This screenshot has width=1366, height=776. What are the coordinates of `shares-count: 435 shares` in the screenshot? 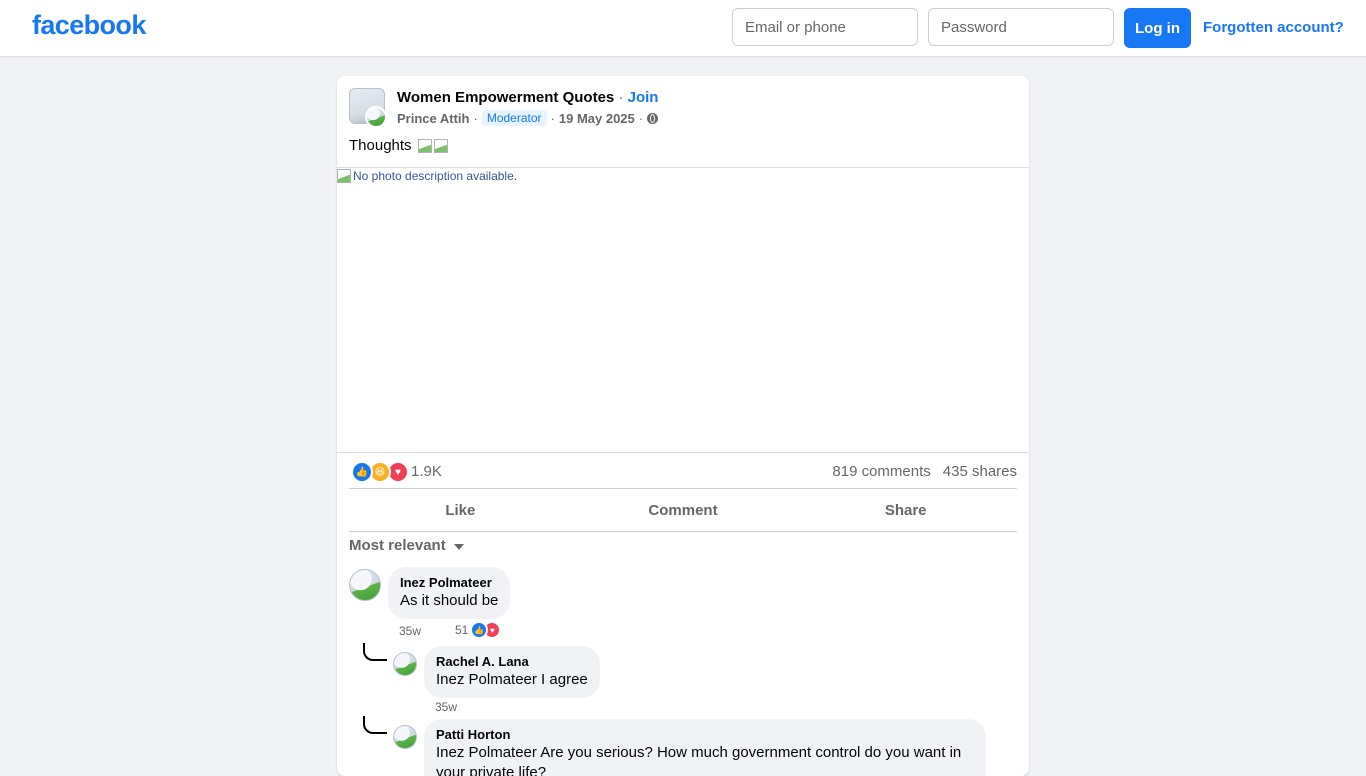 It's located at (980, 471).